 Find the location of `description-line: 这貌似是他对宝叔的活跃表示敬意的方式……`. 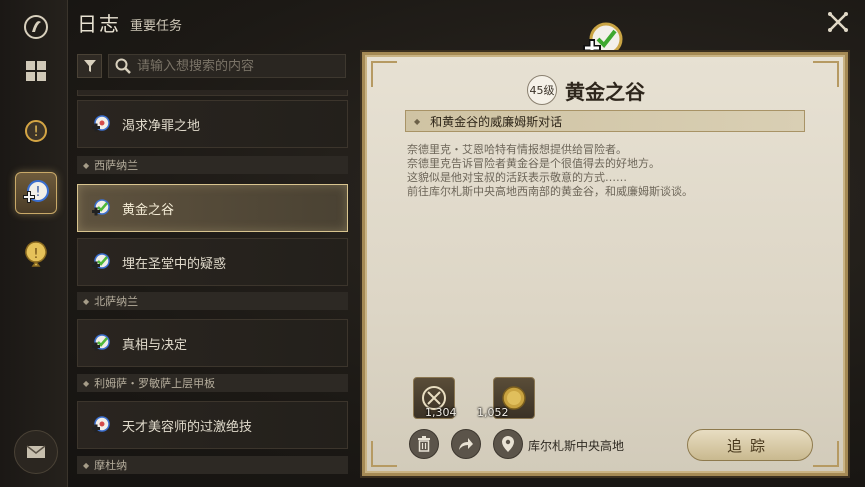

description-line: 这貌似是他对宝叔的活跃表示敬意的方式…… is located at coordinates (517, 177).